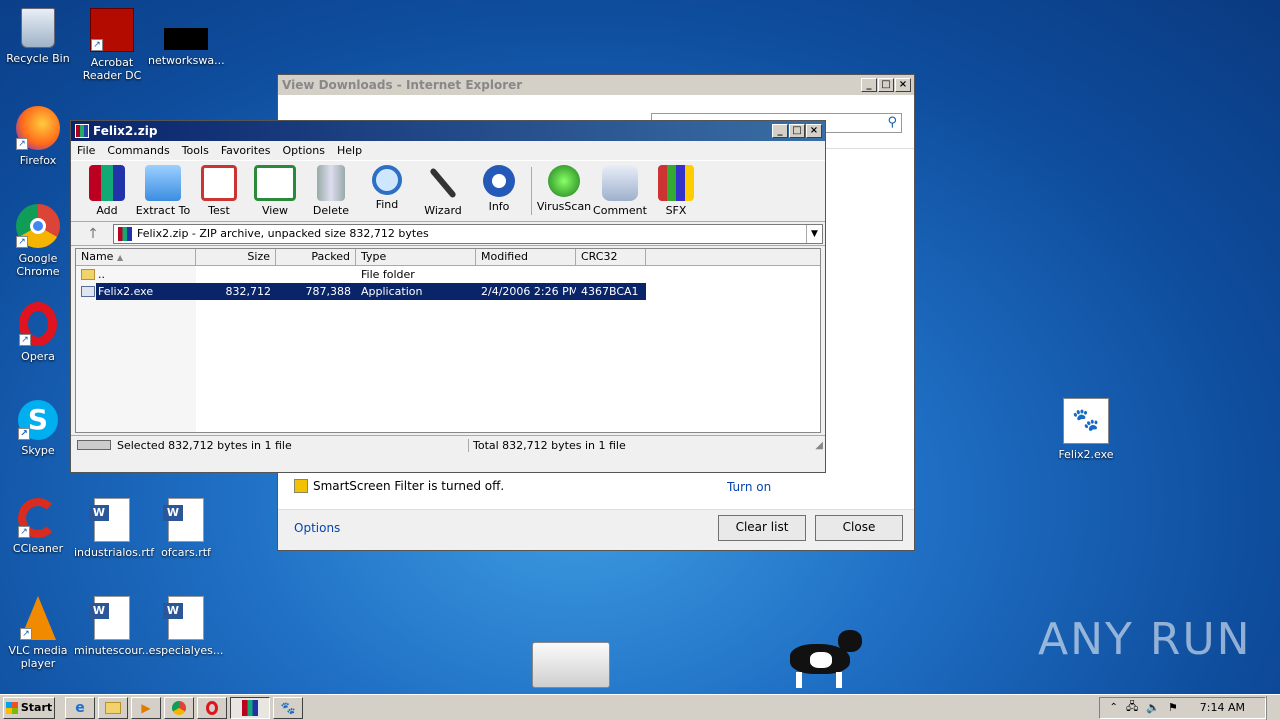  What do you see at coordinates (499, 191) in the screenshot?
I see `tool-info-button: Info` at bounding box center [499, 191].